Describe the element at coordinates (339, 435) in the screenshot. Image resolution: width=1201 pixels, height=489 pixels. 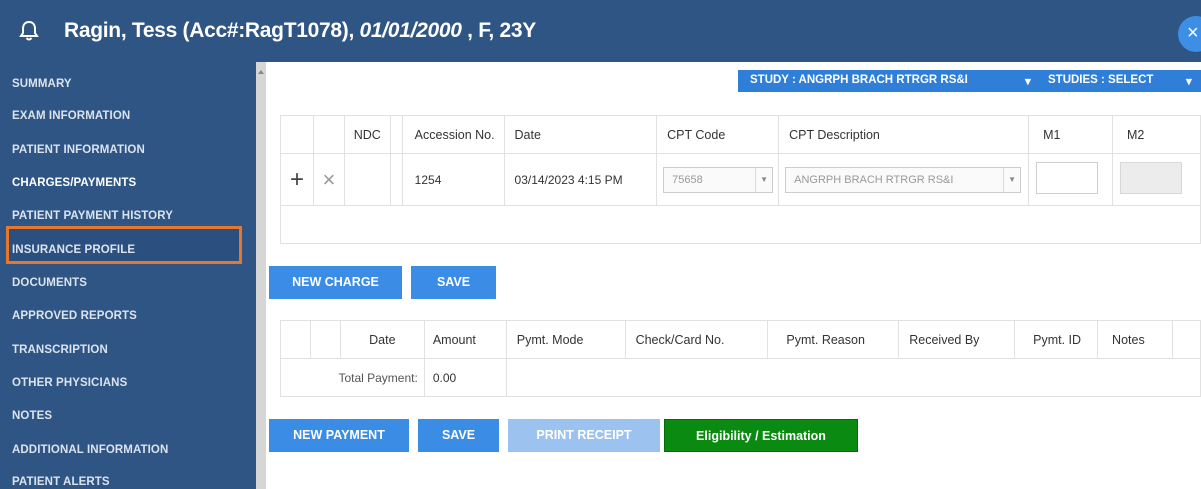
I see `new-payment-button: NEW PAYMENT` at that location.